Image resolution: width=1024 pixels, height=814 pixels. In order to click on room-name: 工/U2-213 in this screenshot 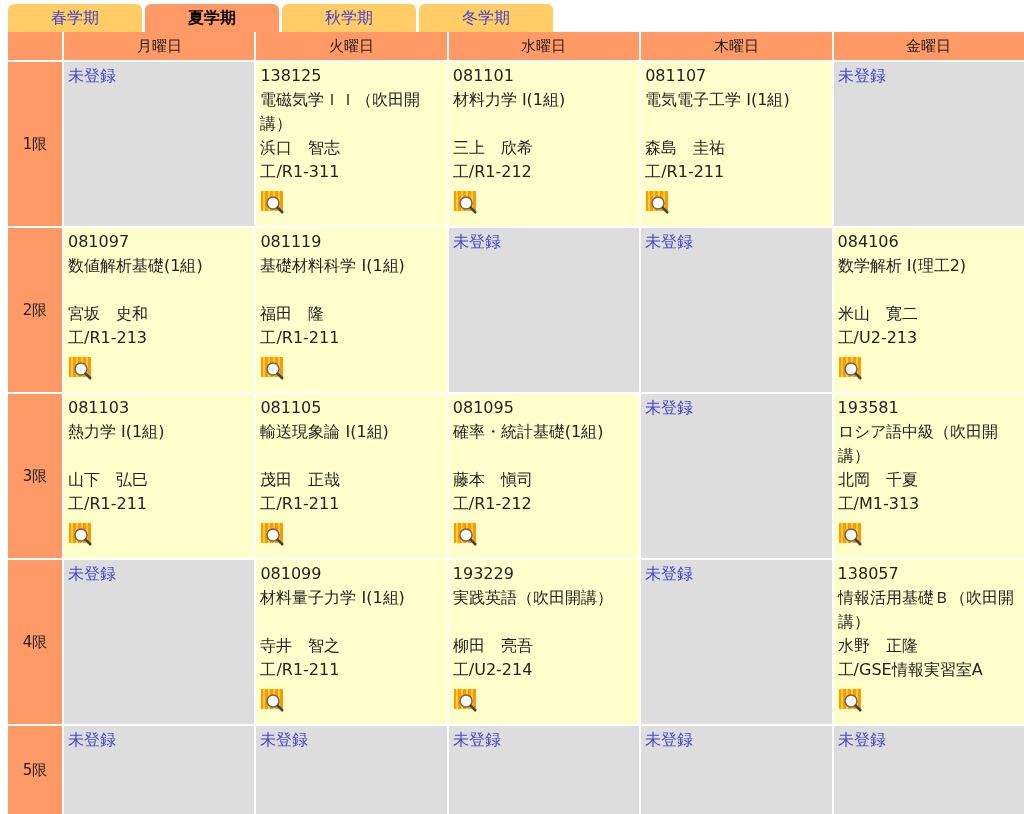, I will do `click(877, 338)`.